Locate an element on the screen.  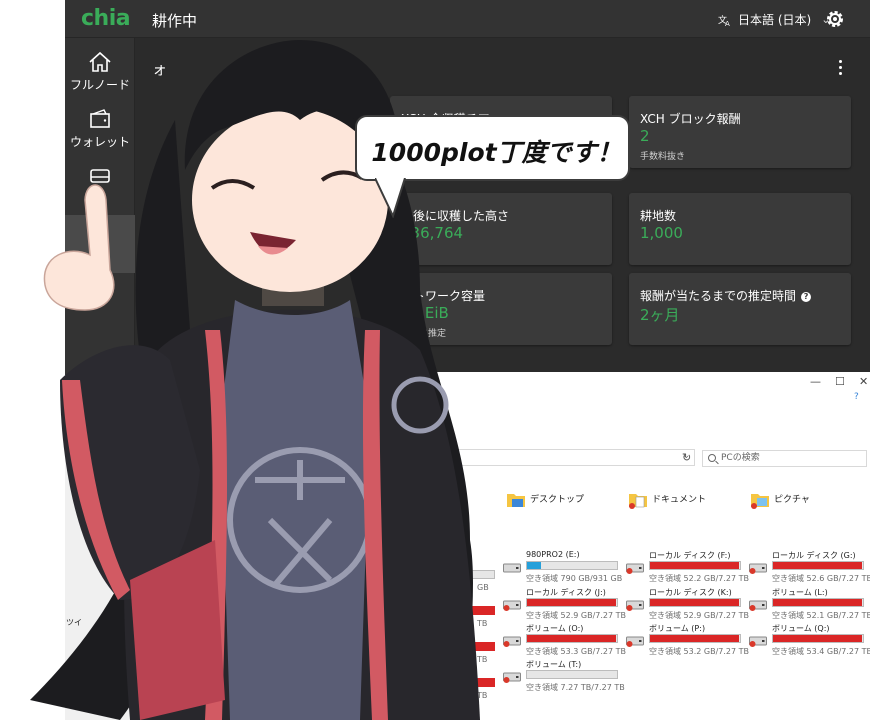
sidebar-item-farm: 耕 is located at coordinates (100, 187).